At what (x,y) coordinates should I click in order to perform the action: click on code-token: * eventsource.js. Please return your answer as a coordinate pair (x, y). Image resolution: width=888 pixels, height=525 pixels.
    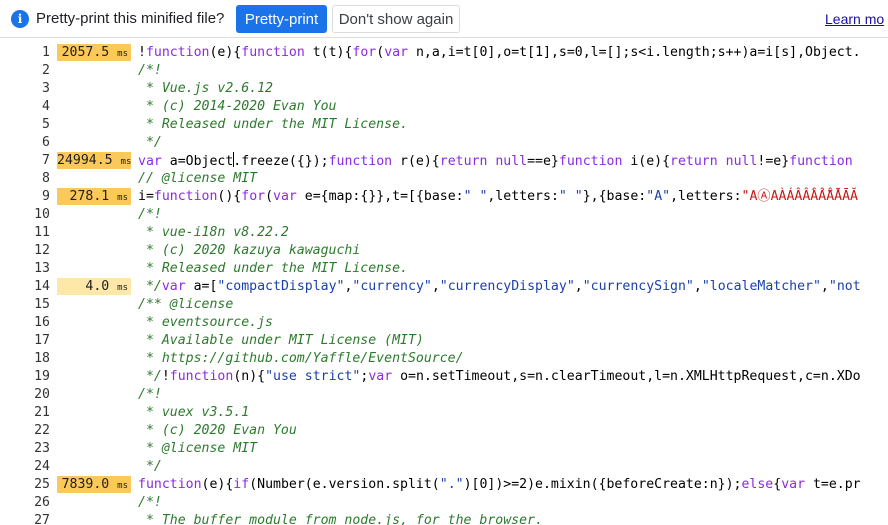
    Looking at the image, I should click on (205, 322).